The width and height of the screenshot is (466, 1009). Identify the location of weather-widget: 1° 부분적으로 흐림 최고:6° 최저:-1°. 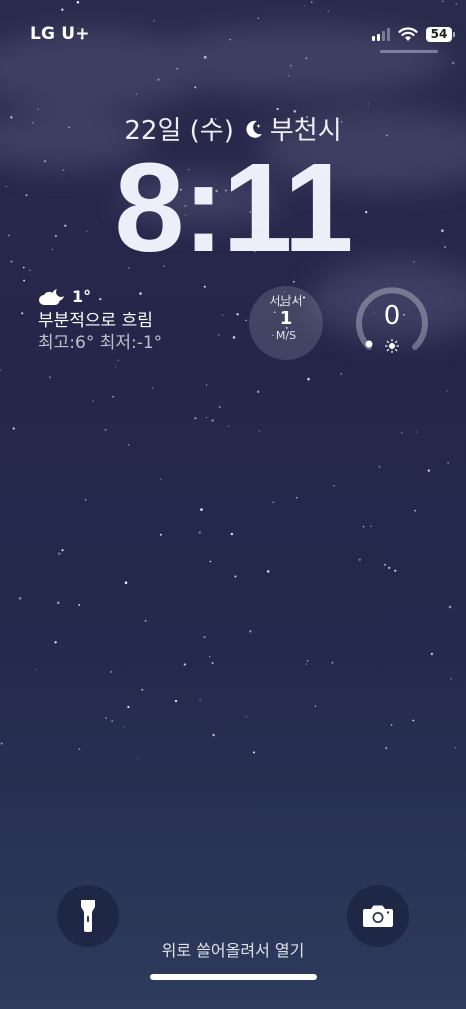
(100, 320).